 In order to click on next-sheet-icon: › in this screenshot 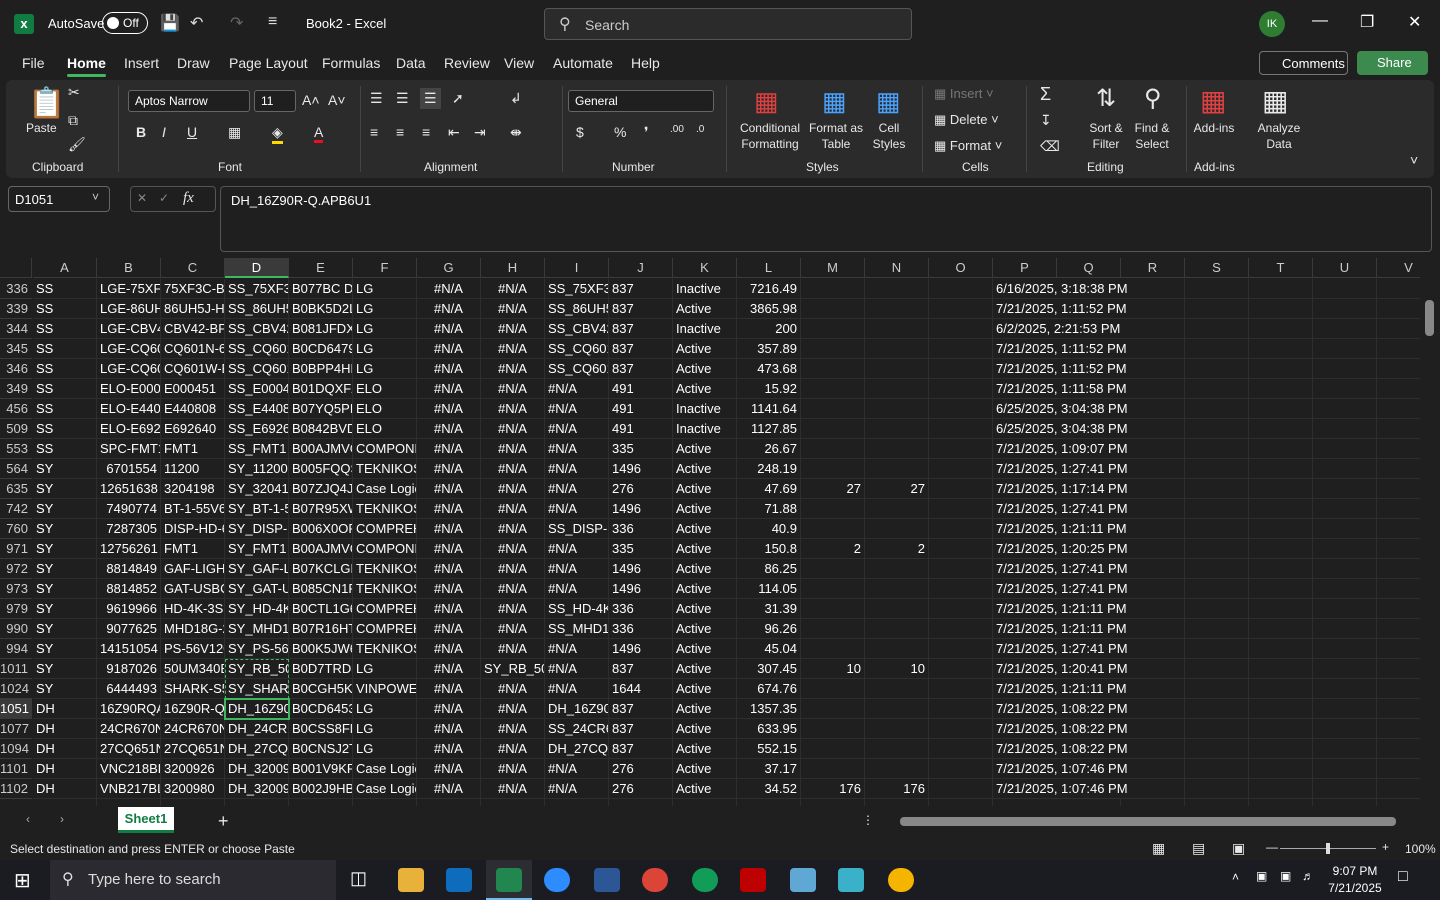, I will do `click(62, 819)`.